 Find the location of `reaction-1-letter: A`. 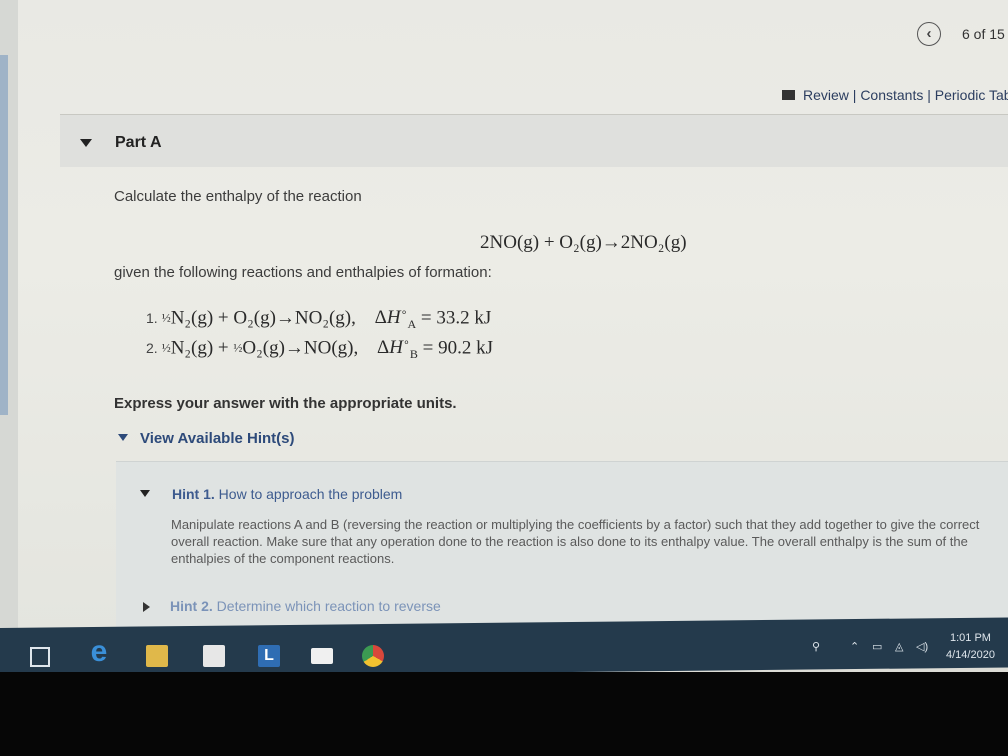

reaction-1-letter: A is located at coordinates (412, 324).